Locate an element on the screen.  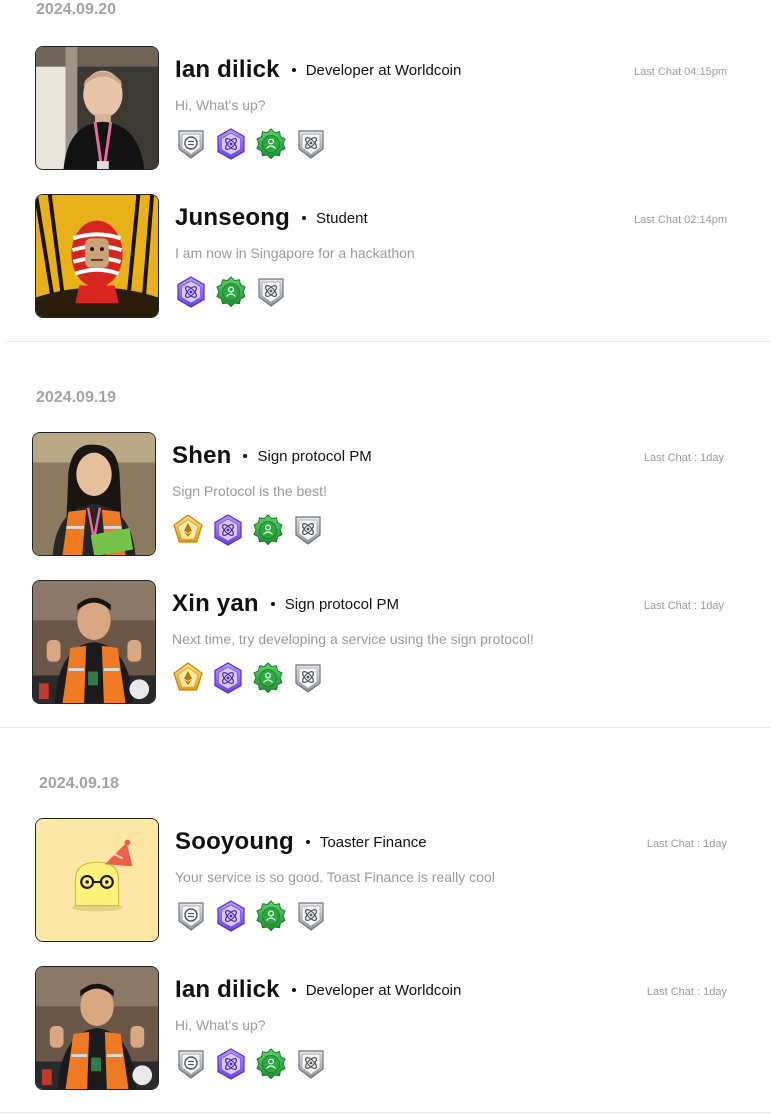
contact-role: Student is located at coordinates (341, 218).